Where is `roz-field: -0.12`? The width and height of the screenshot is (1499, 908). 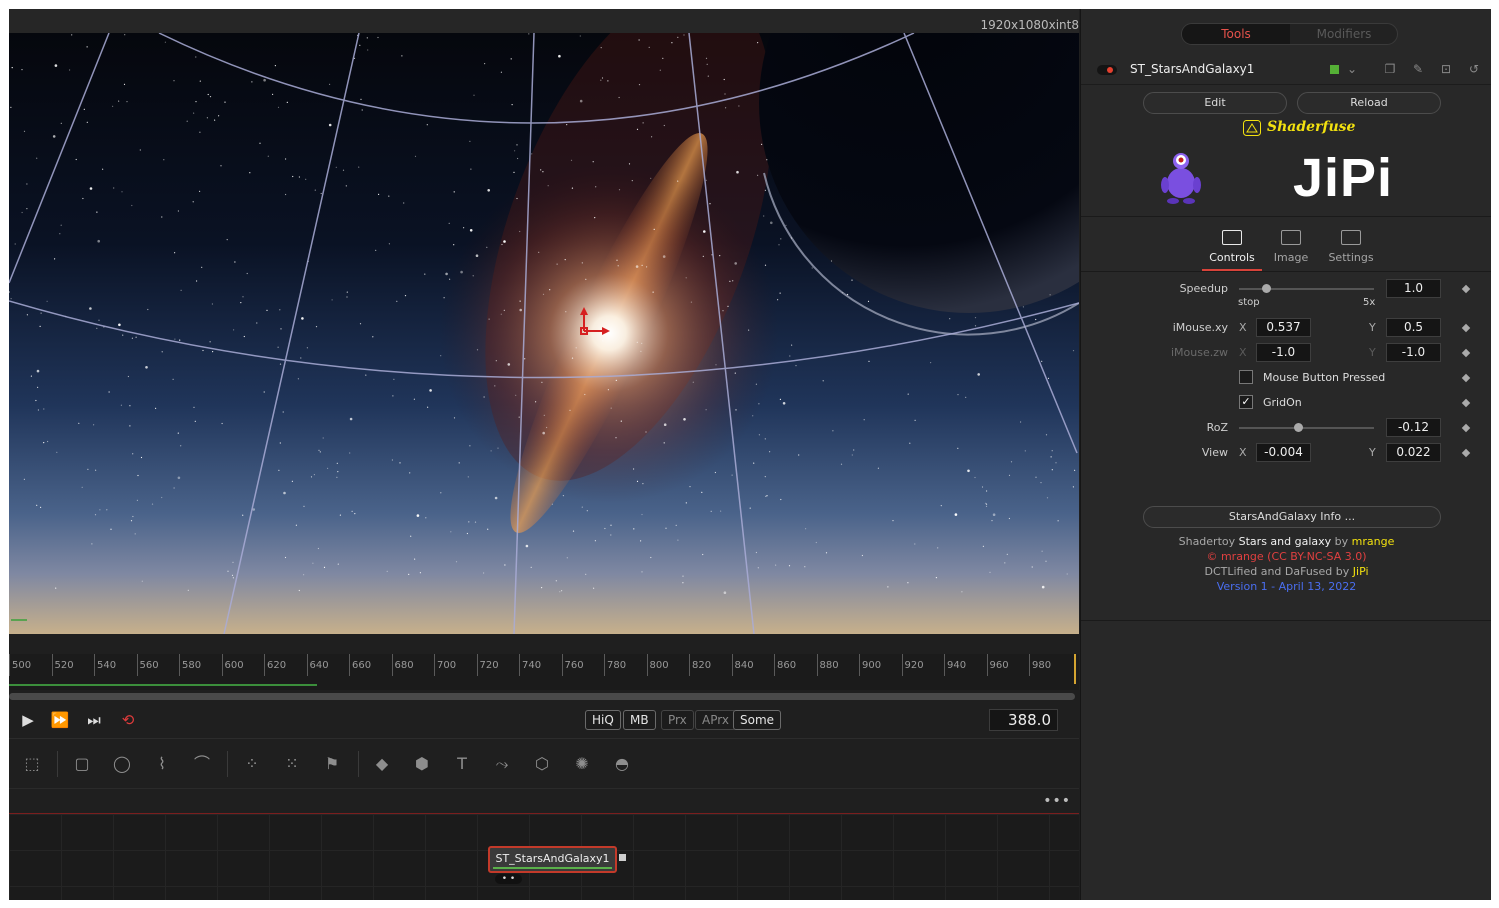
roz-field: -0.12 is located at coordinates (1413, 427).